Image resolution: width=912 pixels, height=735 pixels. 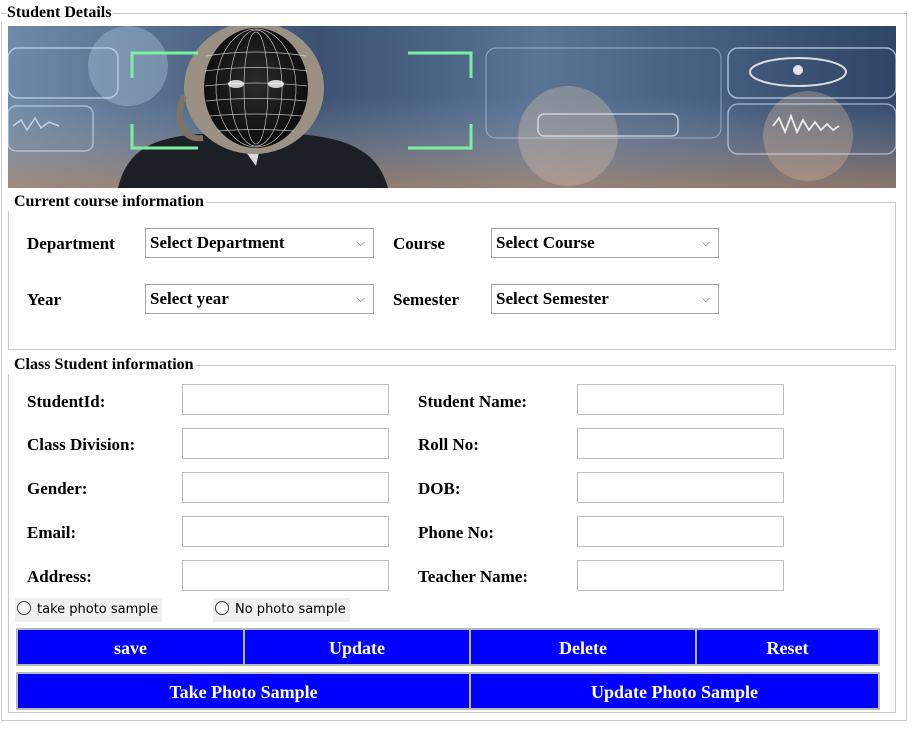 I want to click on take-photo-sample-radio: take photo sample, so click(x=89, y=610).